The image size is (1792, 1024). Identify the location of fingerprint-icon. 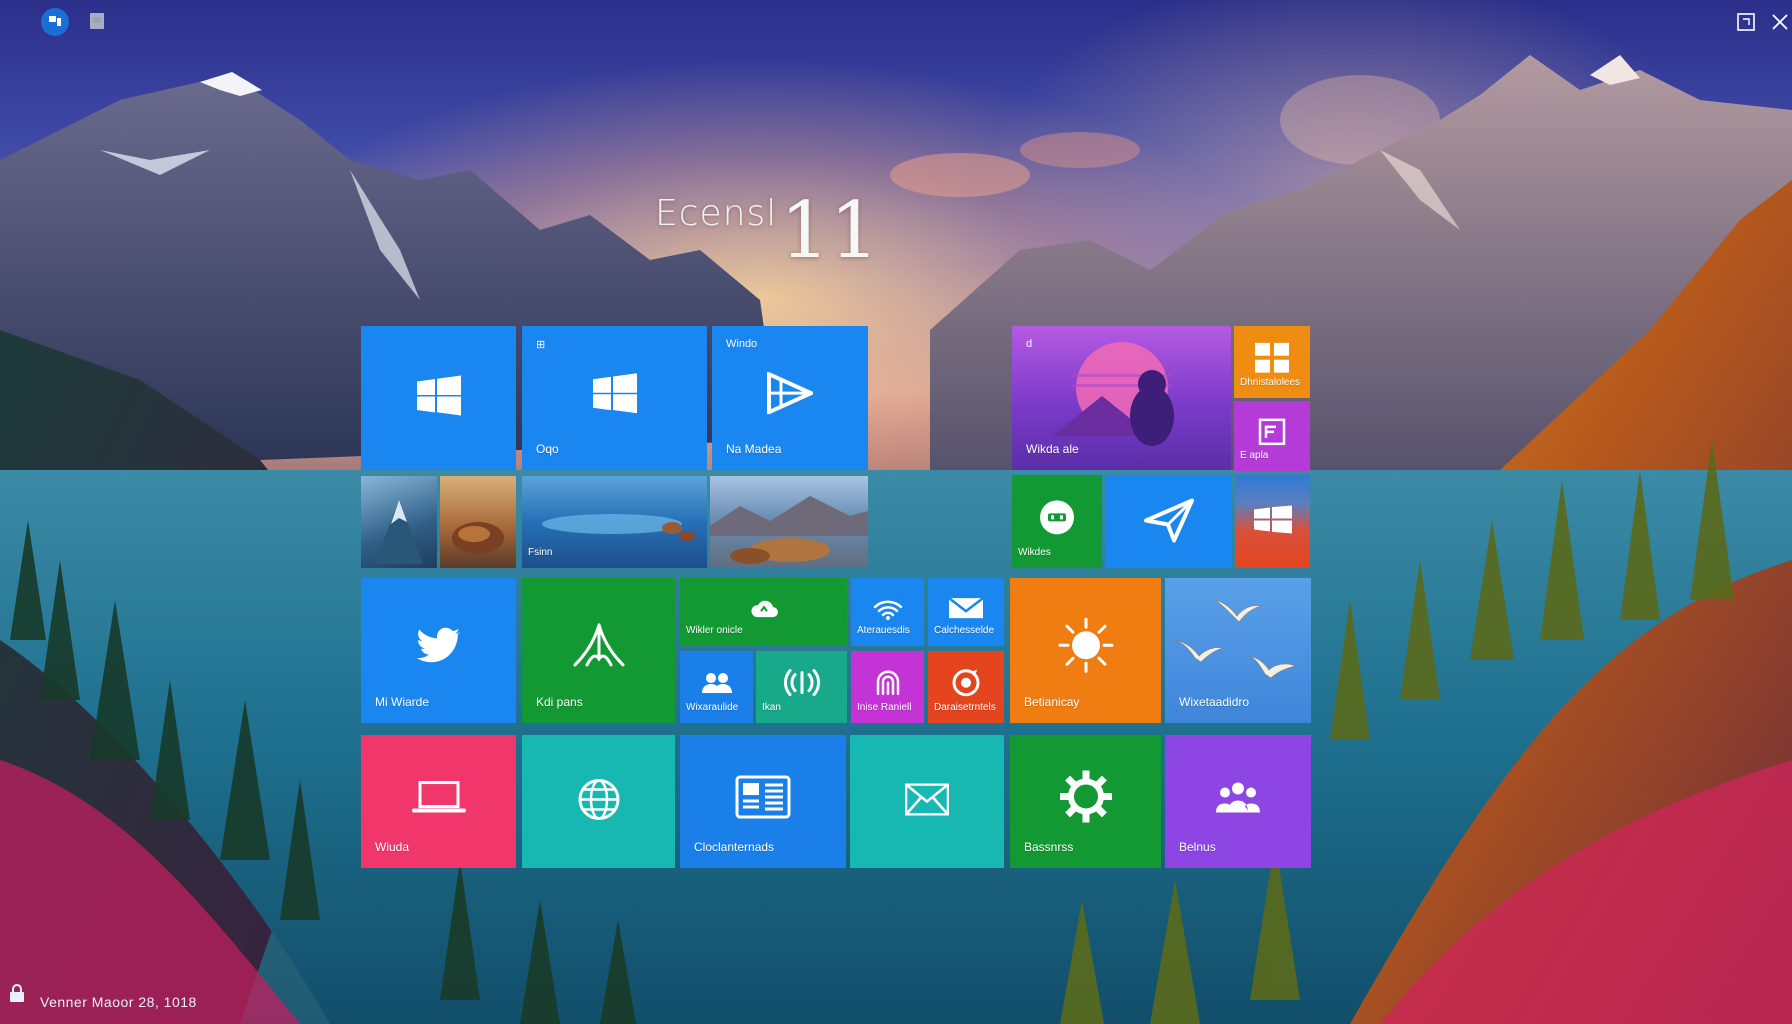
(888, 685).